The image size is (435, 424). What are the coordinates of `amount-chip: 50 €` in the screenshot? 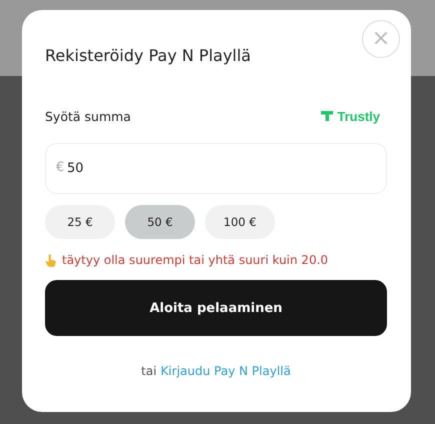 It's located at (160, 222).